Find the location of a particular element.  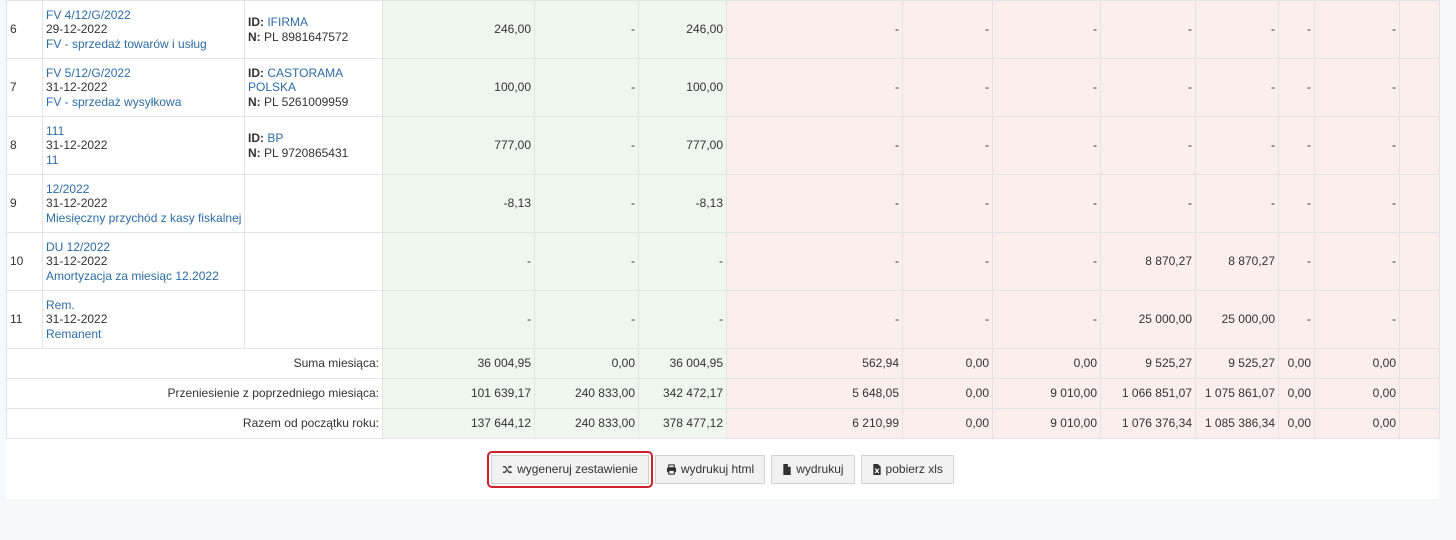

summary-amount-cell: 36 004,95 is located at coordinates (682, 363).